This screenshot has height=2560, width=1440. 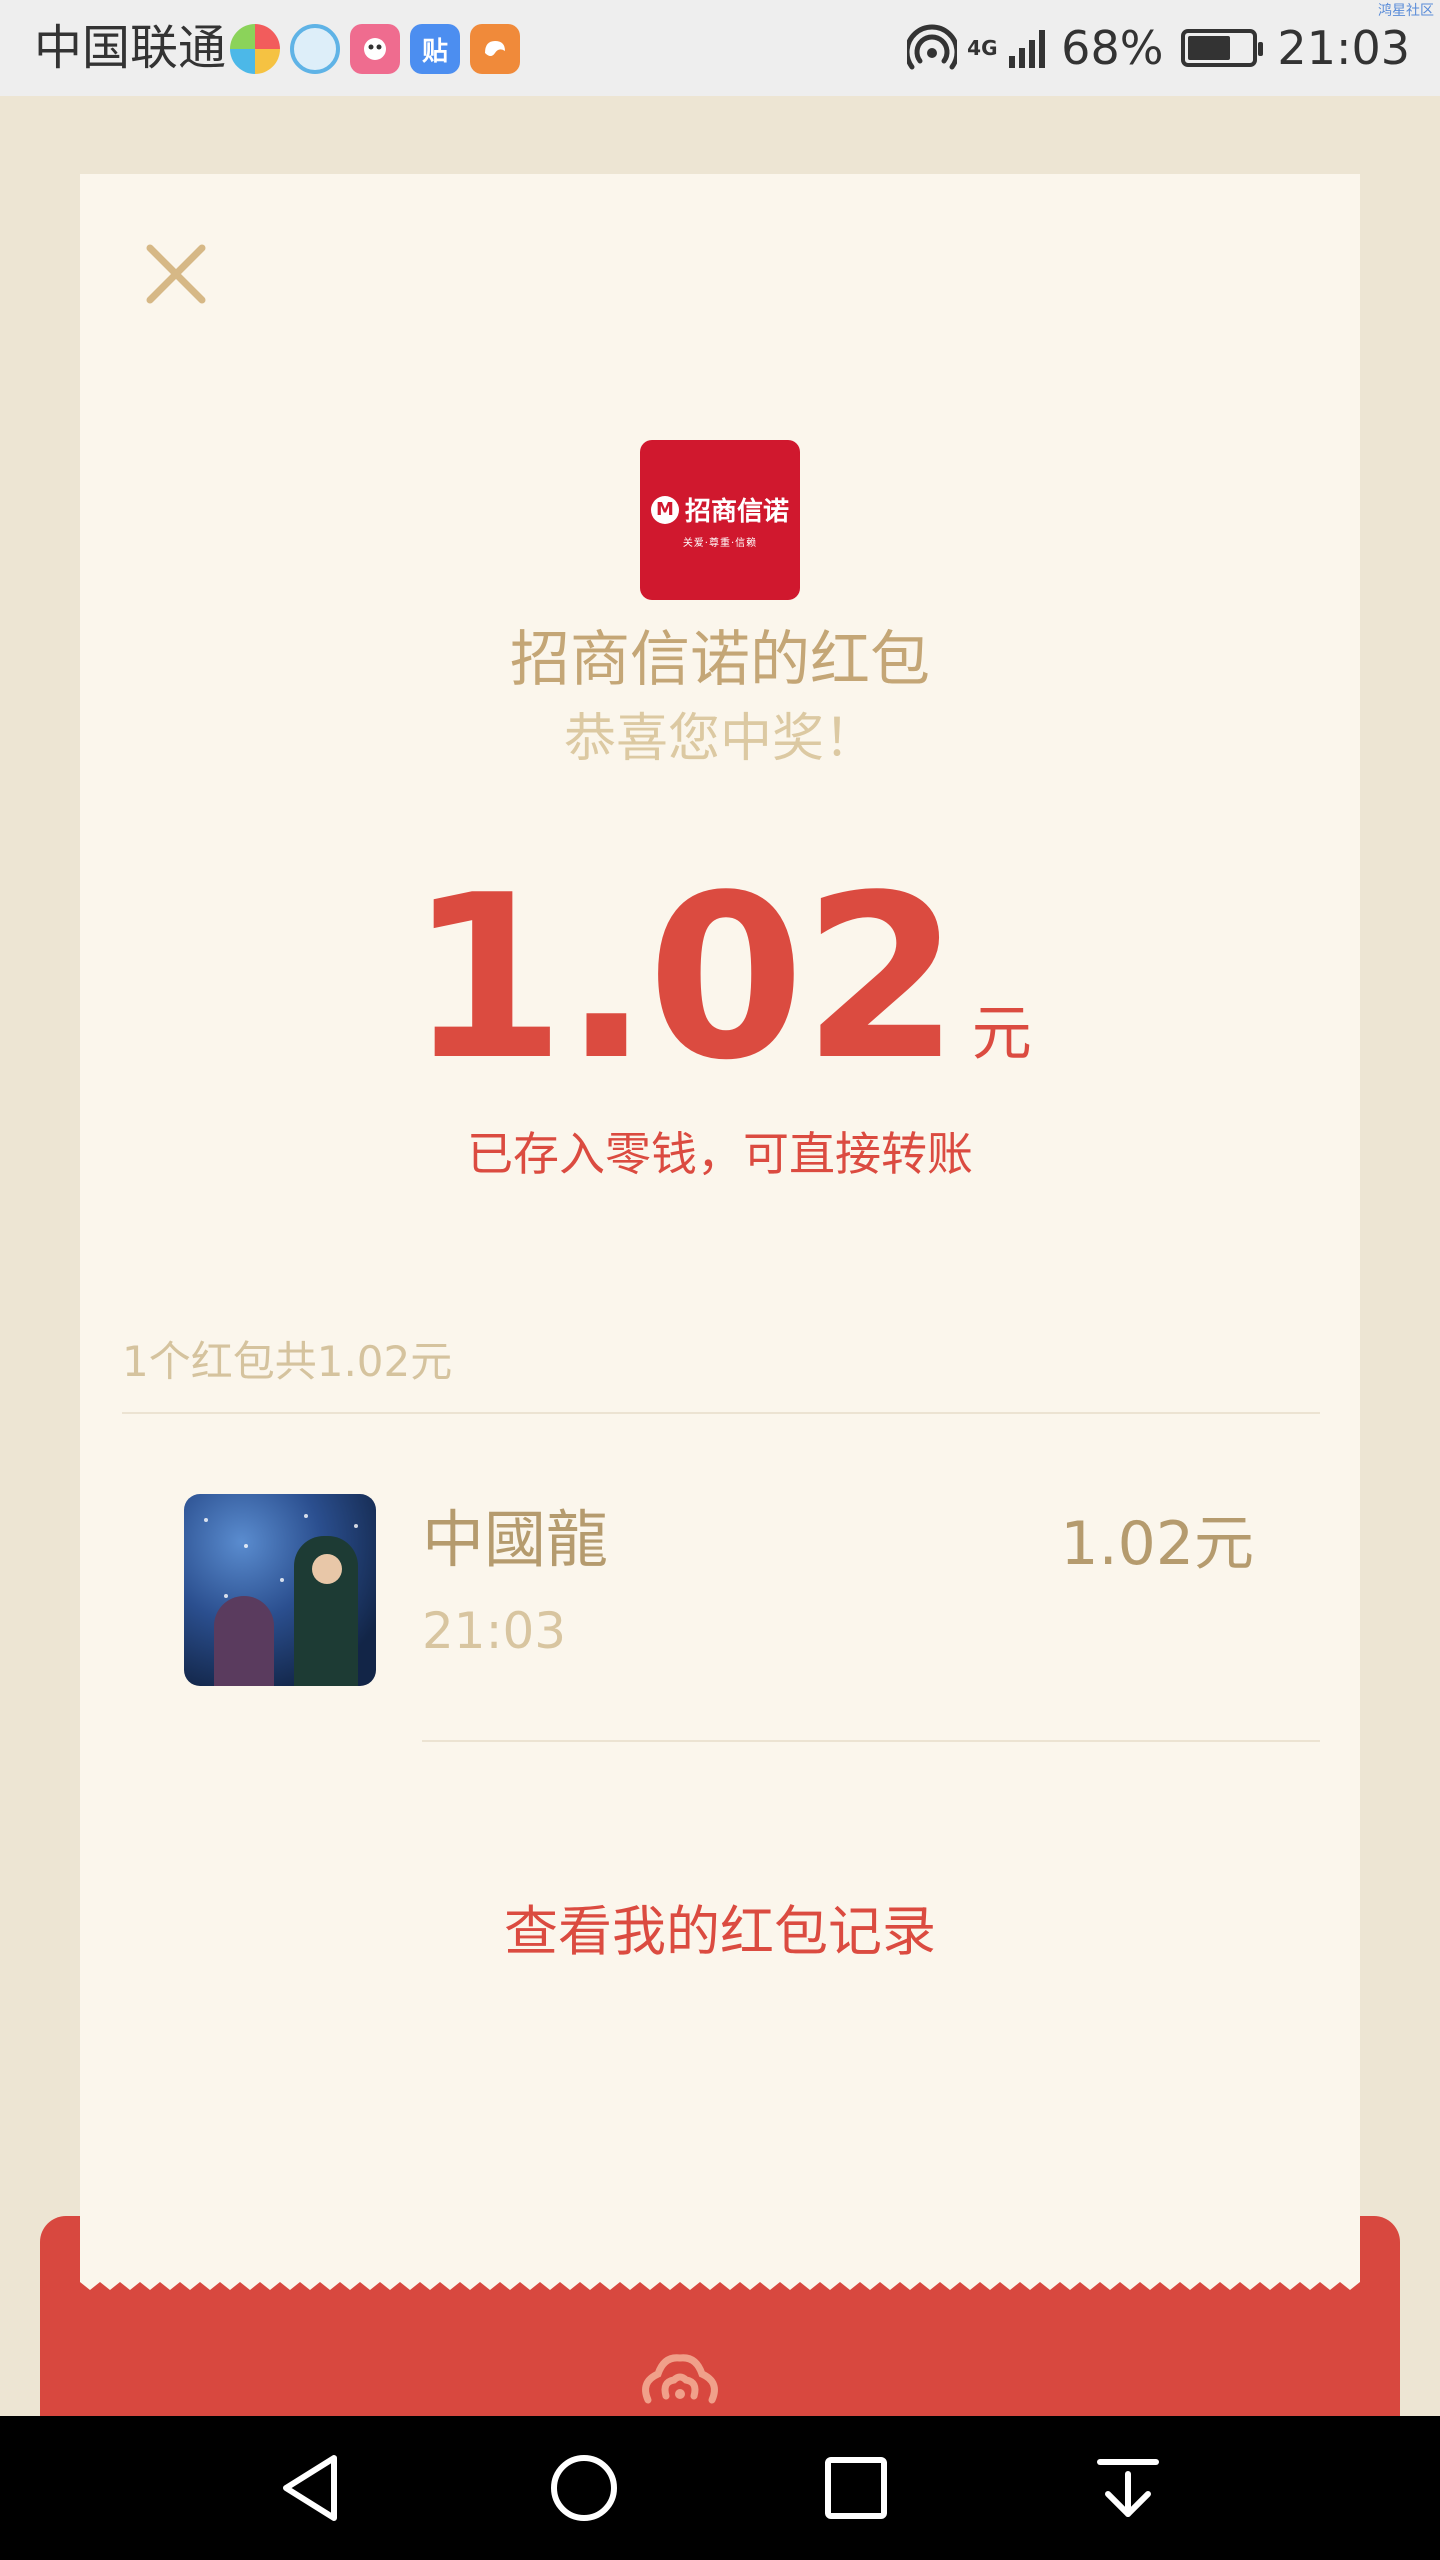 What do you see at coordinates (1343, 48) in the screenshot?
I see `clock: 21:03` at bounding box center [1343, 48].